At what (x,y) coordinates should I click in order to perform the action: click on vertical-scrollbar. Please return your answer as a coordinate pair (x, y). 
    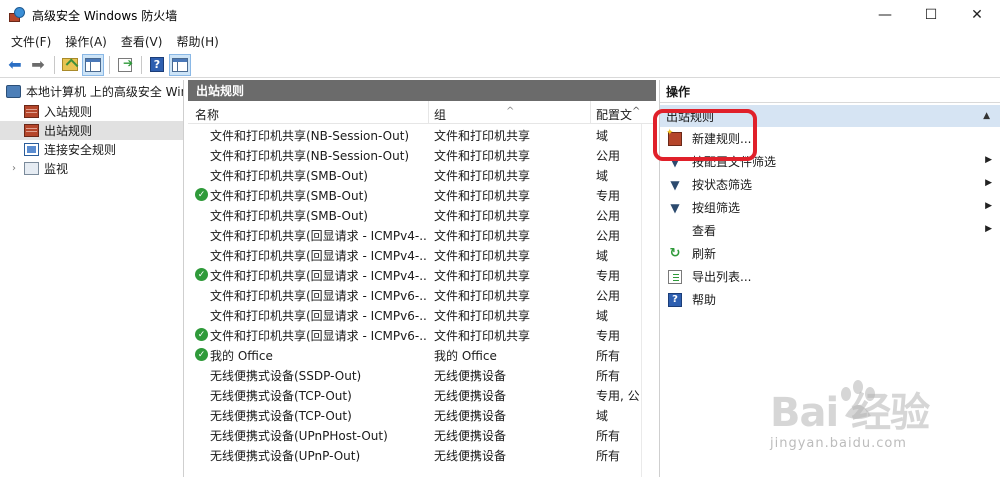
    Looking at the image, I should click on (648, 300).